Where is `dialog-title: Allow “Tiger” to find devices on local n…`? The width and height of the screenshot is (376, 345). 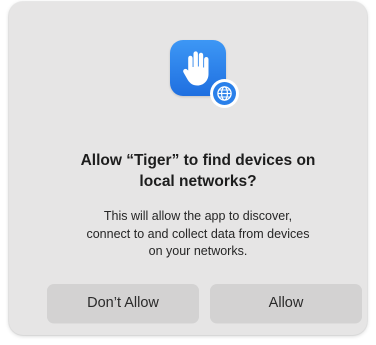 dialog-title: Allow “Tiger” to find devices on local n… is located at coordinates (198, 171).